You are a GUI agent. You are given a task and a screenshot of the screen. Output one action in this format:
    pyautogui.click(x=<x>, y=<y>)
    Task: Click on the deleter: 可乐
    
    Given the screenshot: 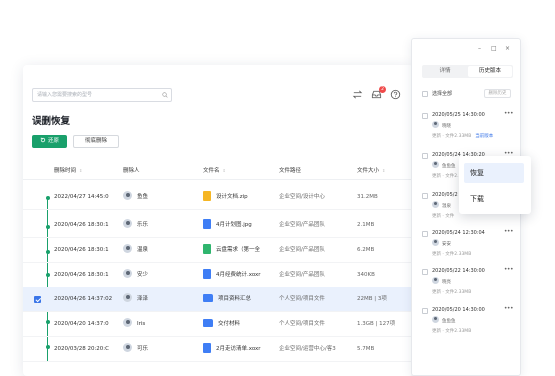 What is the action you would take?
    pyautogui.click(x=135, y=349)
    